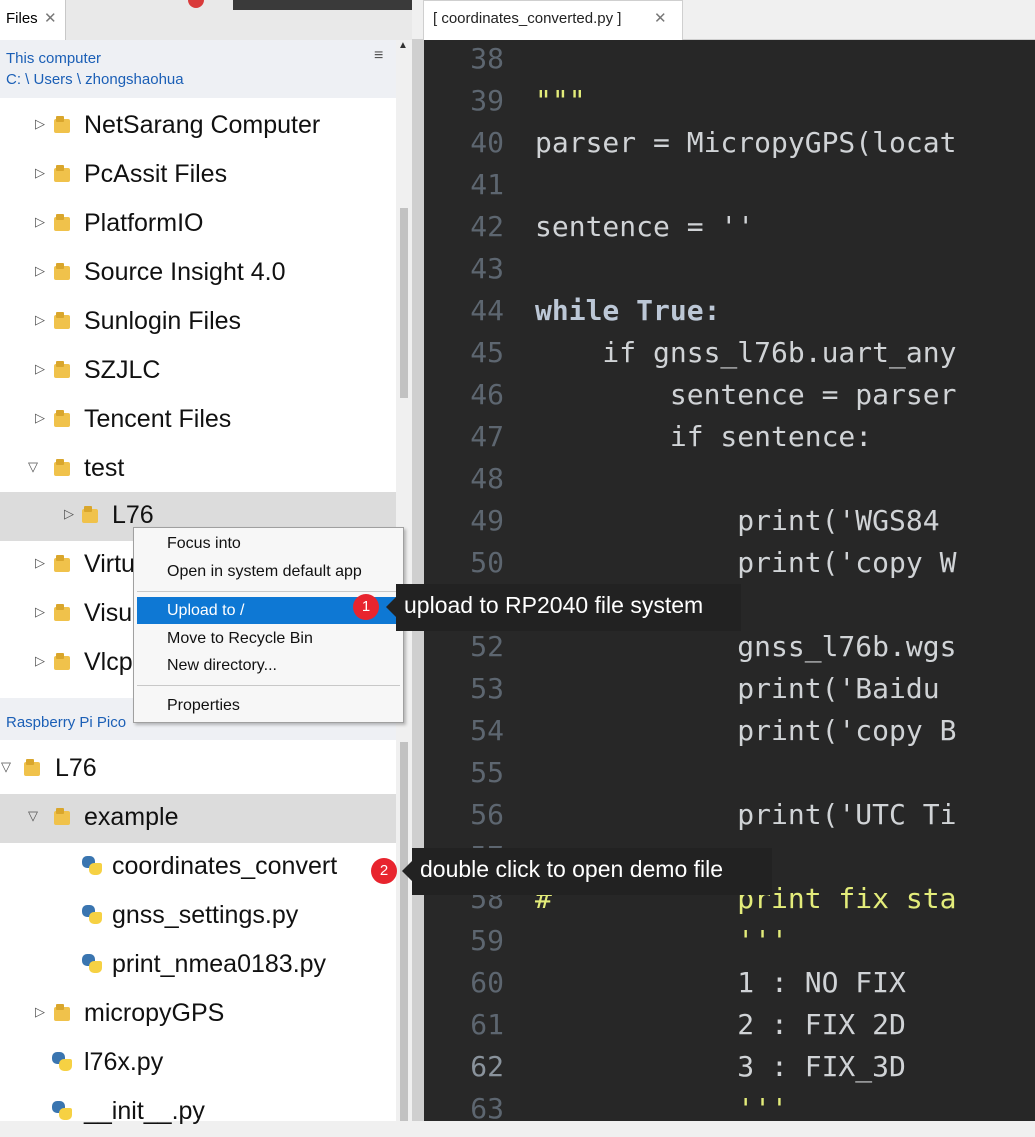 The height and width of the screenshot is (1137, 1035). I want to click on line-number: 44, so click(487, 310).